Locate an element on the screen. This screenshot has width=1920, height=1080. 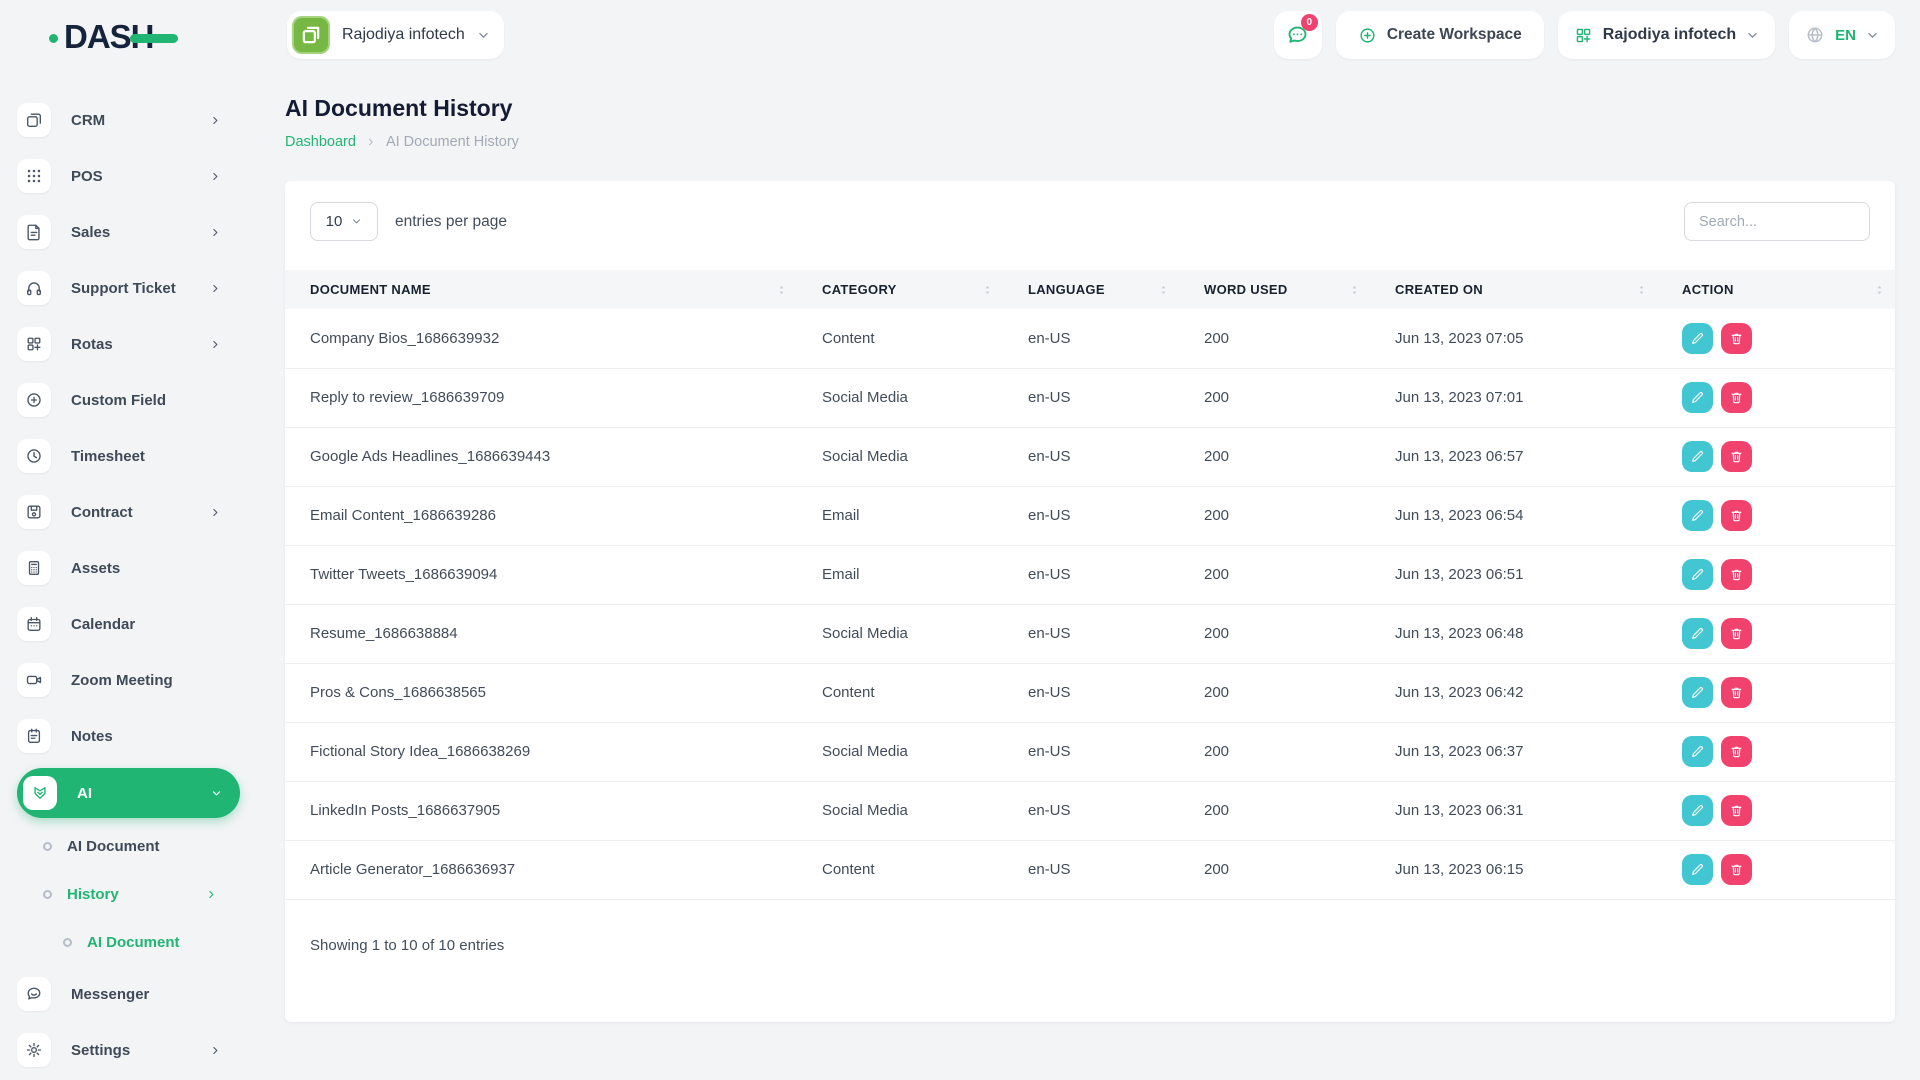
account-menu: Rajodiya infotech is located at coordinates (1666, 35).